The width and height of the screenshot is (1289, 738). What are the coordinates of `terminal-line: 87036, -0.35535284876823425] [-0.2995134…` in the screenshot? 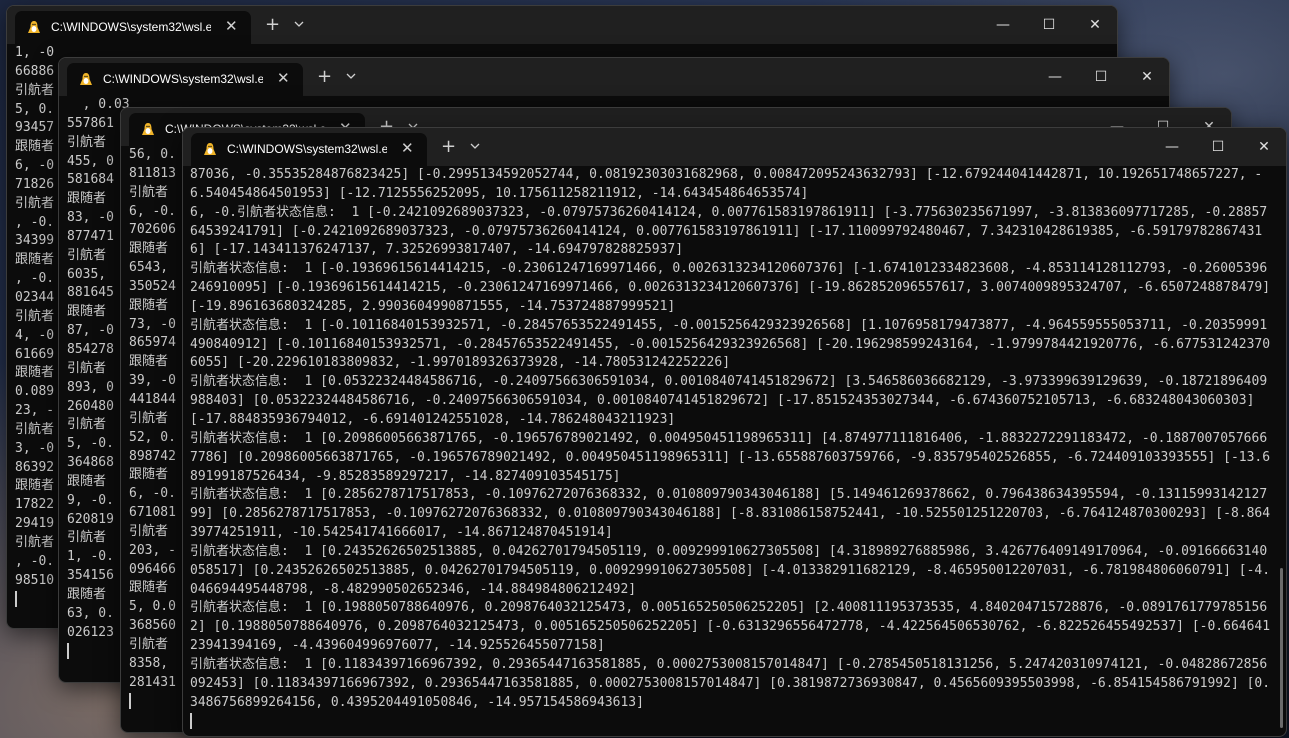 It's located at (726, 184).